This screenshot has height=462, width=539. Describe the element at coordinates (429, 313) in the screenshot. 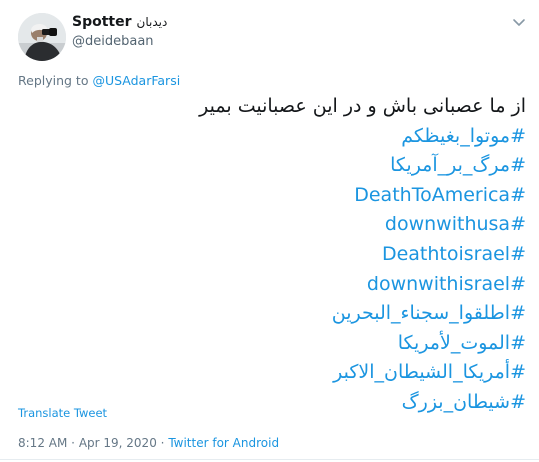

I see `hashtag-link: #اطلقوا_سجناء_البحرين` at that location.